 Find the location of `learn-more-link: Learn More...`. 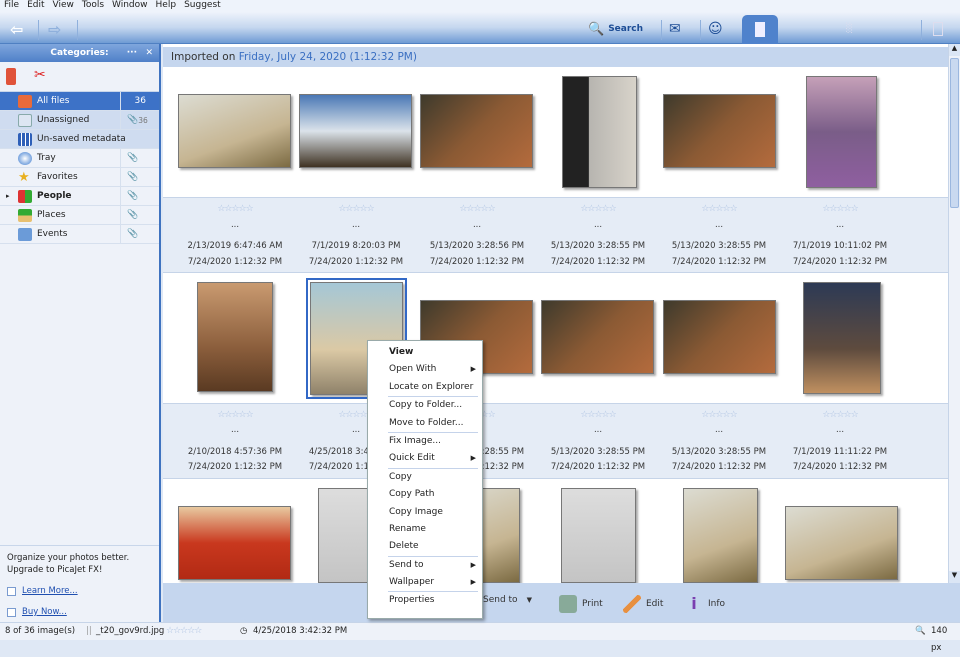

learn-more-link: Learn More... is located at coordinates (79, 591).